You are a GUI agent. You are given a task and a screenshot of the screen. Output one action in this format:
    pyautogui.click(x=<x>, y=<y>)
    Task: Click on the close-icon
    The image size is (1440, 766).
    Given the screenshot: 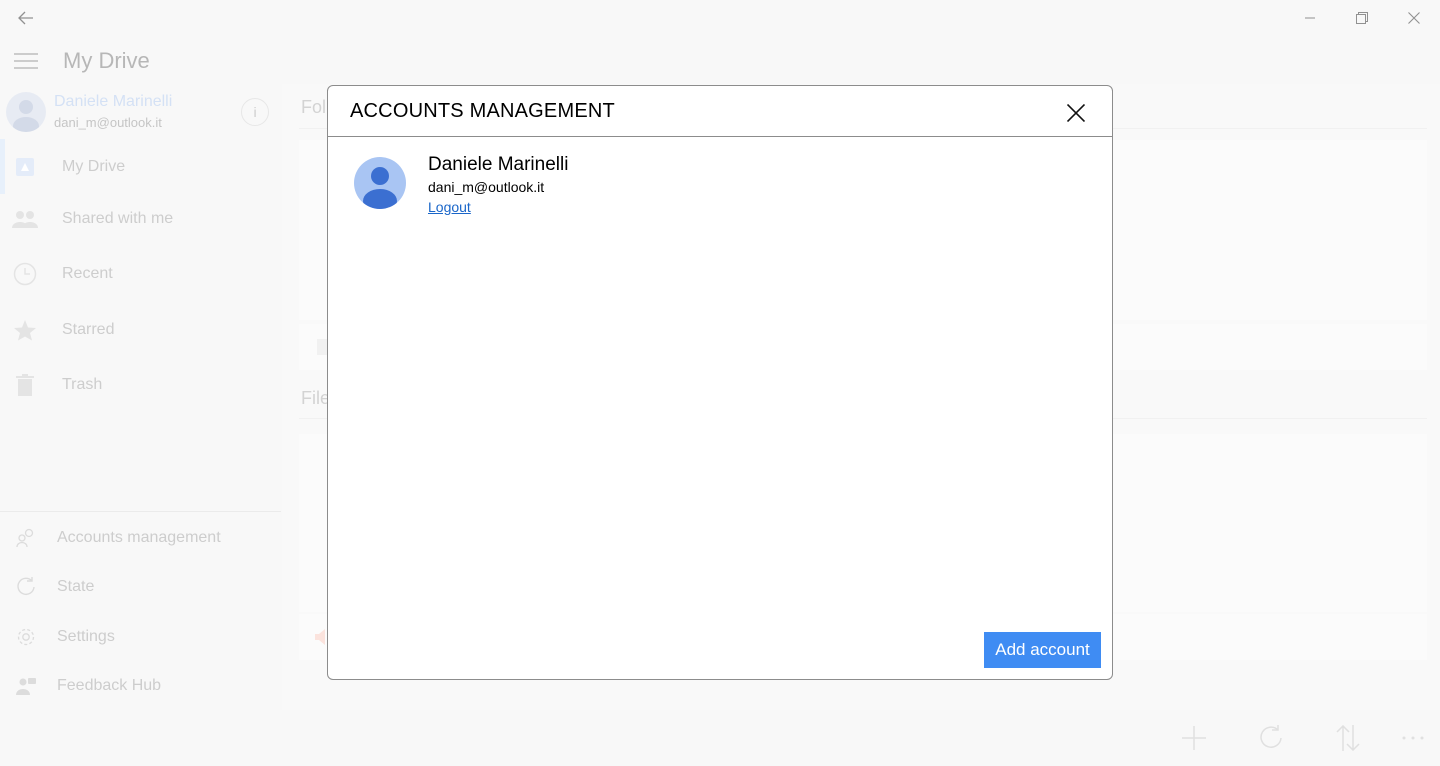 What is the action you would take?
    pyautogui.click(x=1076, y=113)
    